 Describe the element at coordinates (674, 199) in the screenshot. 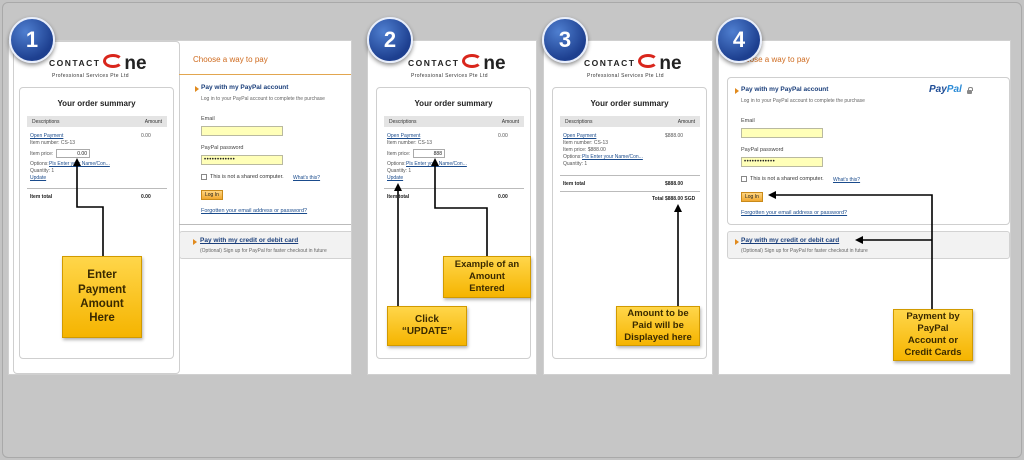

I see `grand-total: Total $888.00 SGD` at that location.